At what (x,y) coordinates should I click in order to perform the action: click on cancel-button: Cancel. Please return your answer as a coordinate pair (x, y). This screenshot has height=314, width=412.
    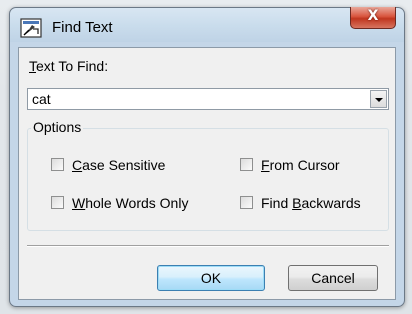
    Looking at the image, I should click on (333, 278).